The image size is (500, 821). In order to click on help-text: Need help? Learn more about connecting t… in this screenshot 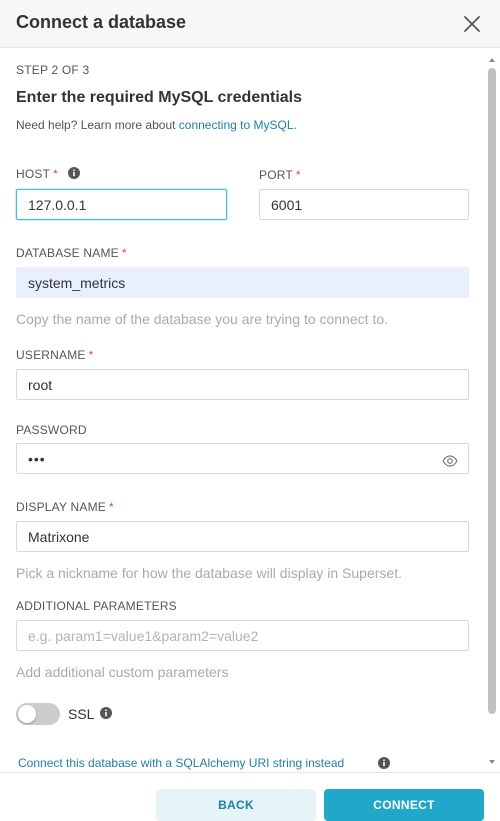, I will do `click(156, 125)`.